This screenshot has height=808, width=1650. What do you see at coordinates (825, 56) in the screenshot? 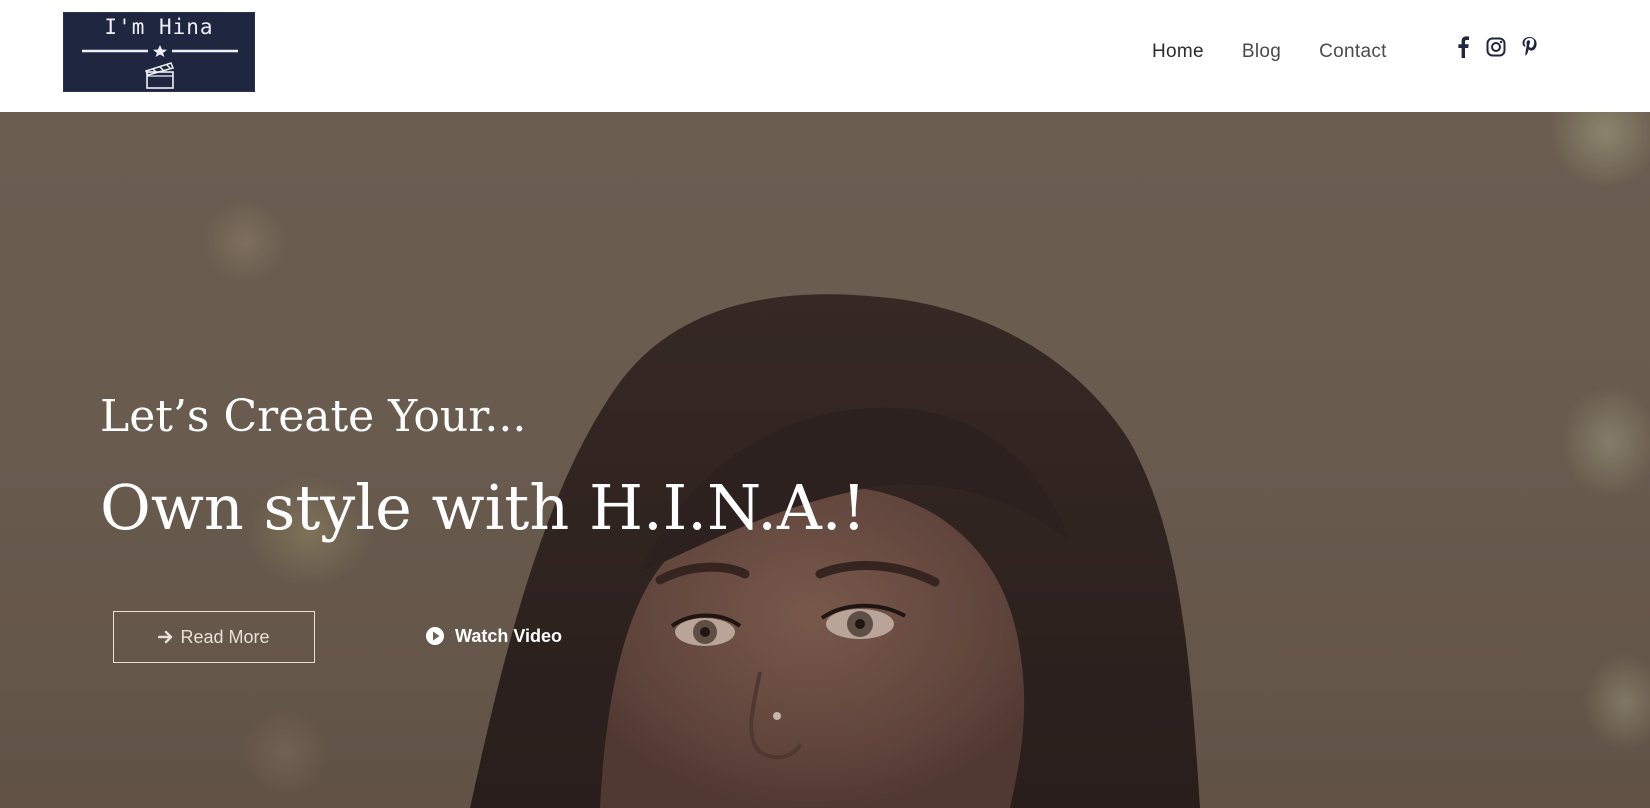
I see `site-header: I'm Hina Home Blog Contact` at bounding box center [825, 56].